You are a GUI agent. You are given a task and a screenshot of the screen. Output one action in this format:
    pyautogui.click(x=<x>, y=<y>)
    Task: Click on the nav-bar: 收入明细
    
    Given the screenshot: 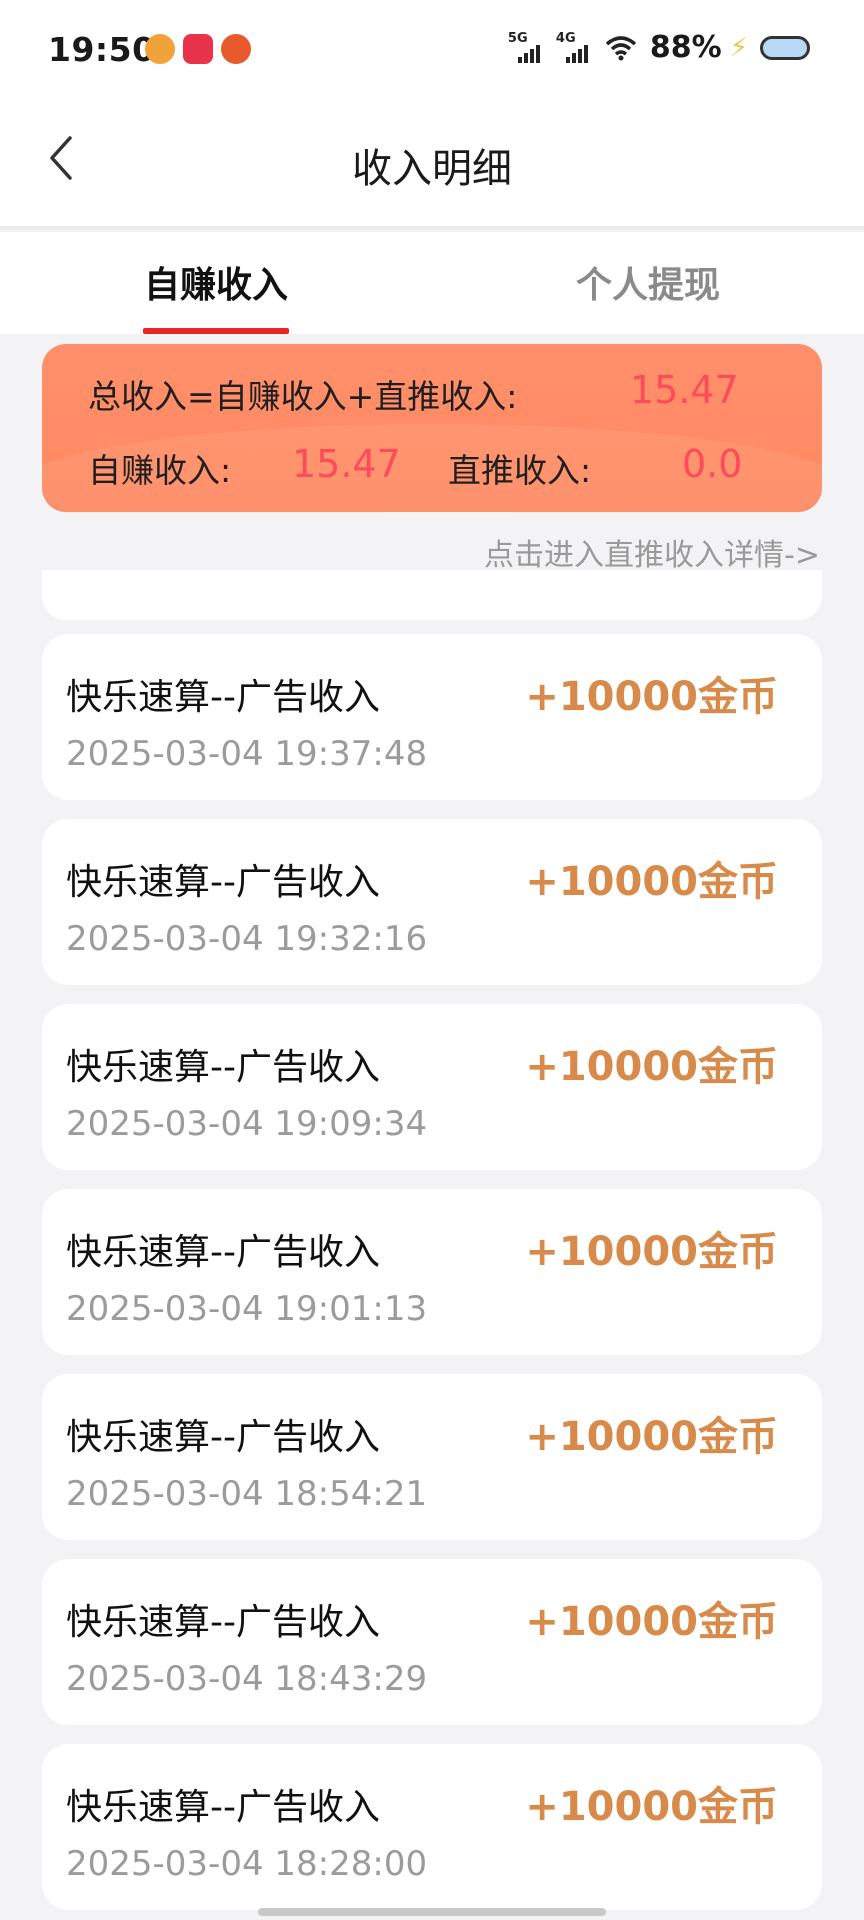 What is the action you would take?
    pyautogui.click(x=432, y=163)
    